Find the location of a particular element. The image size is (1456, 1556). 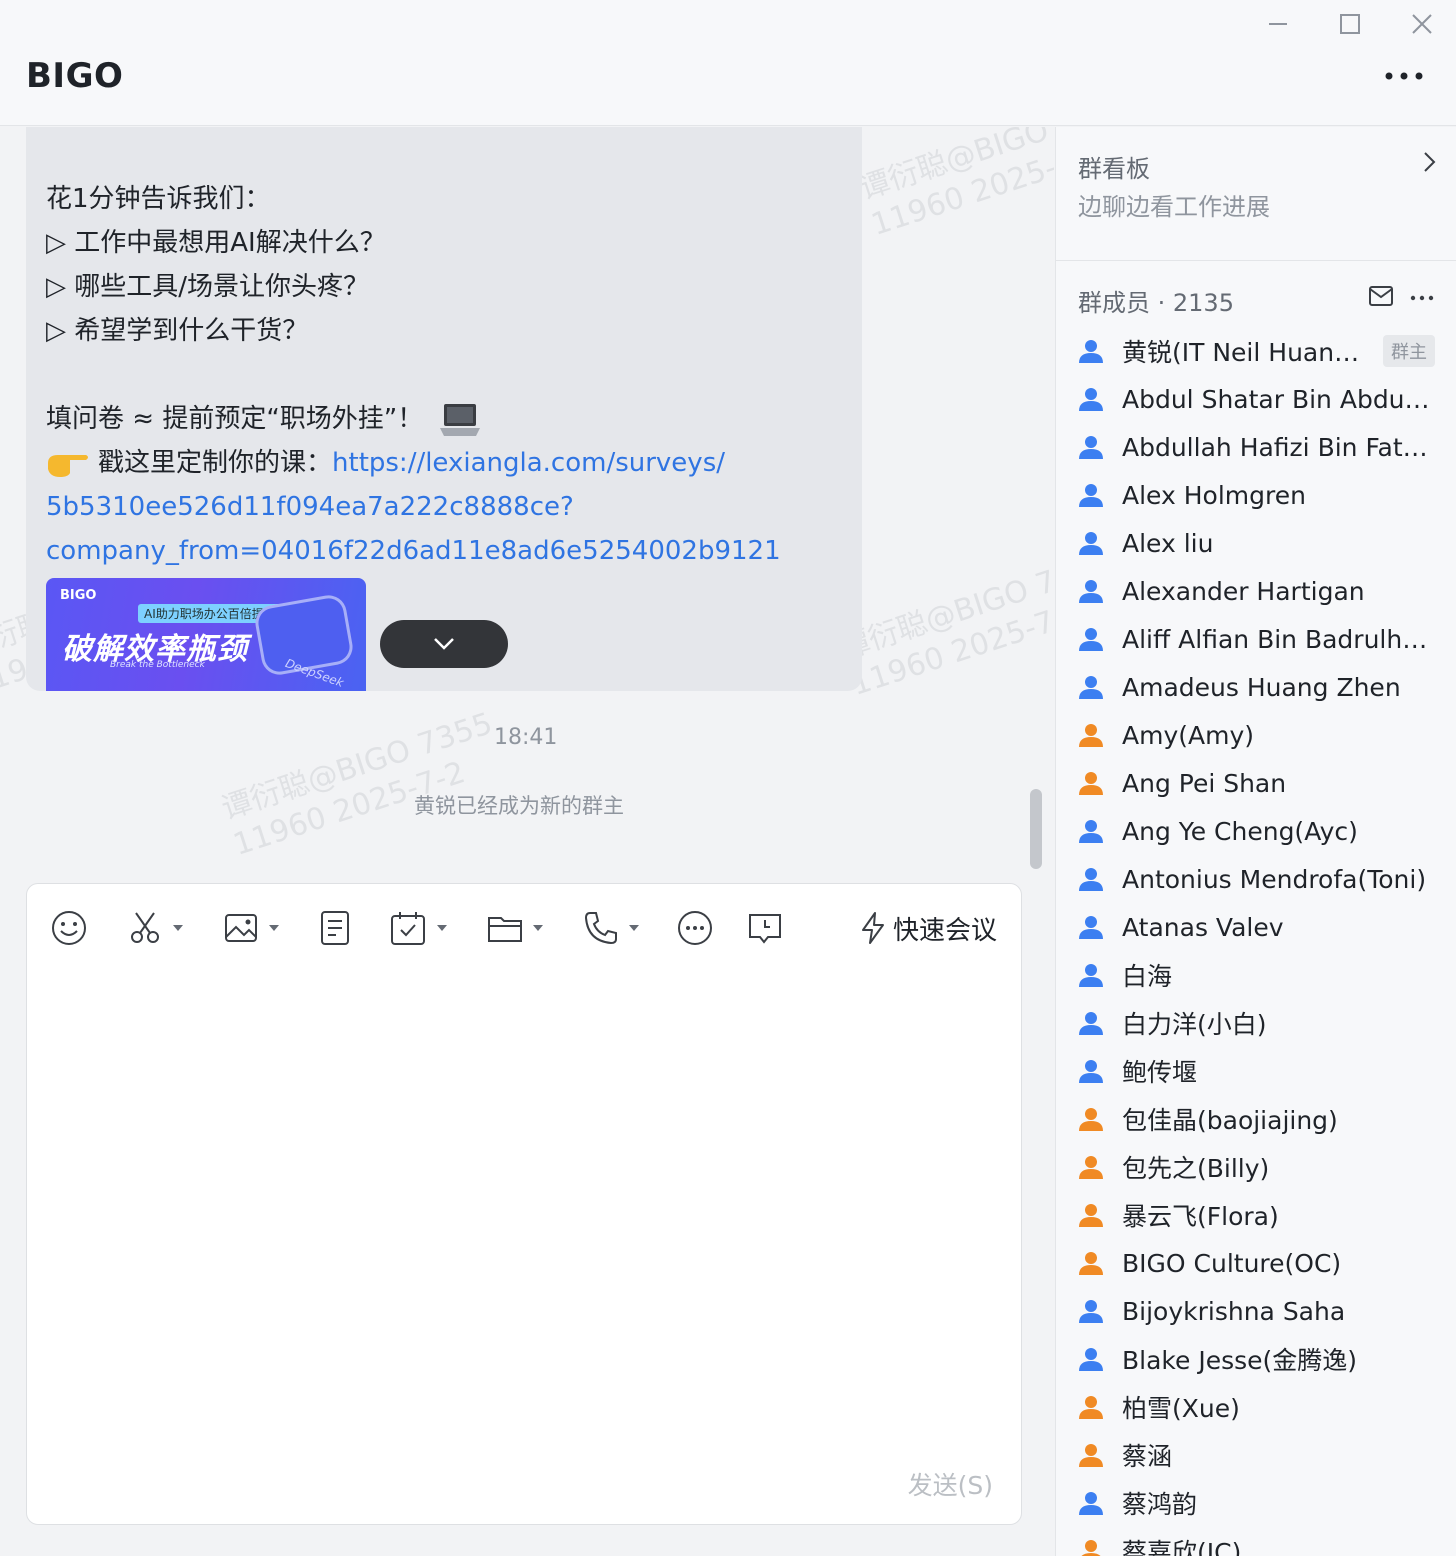

more-tools-button is located at coordinates (695, 928).